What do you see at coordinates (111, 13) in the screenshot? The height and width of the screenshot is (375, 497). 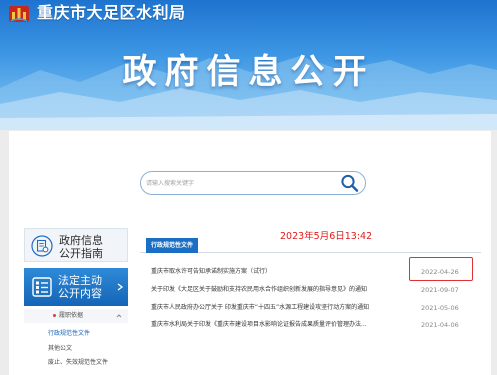 I see `site-name: 重庆市大足区水利局` at bounding box center [111, 13].